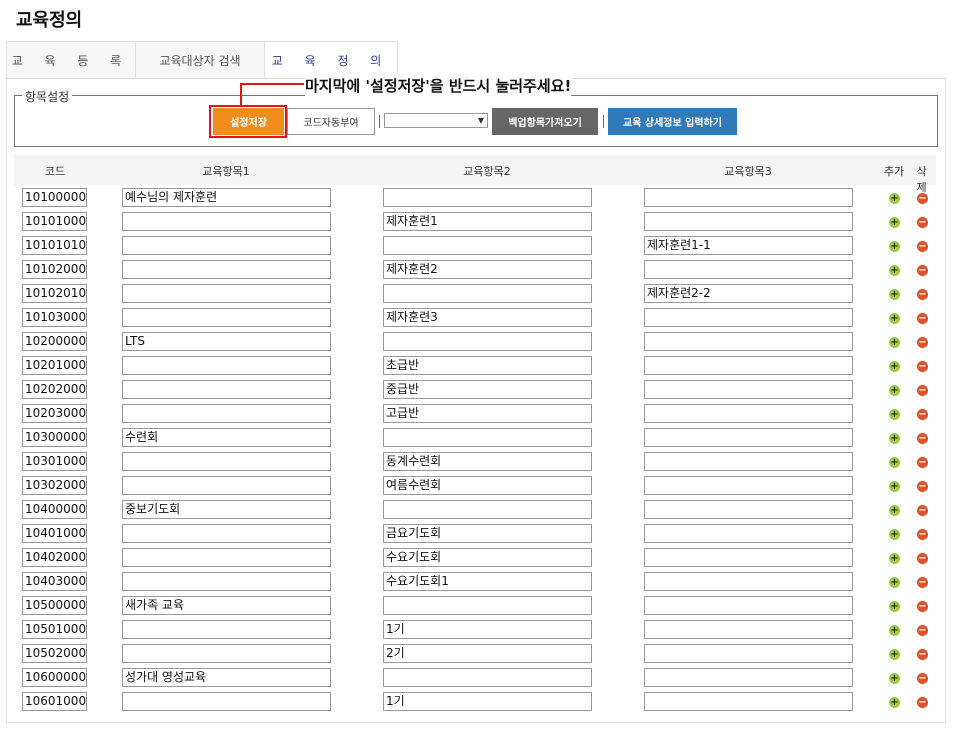  What do you see at coordinates (54, 245) in the screenshot?
I see `code-input: 10101010` at bounding box center [54, 245].